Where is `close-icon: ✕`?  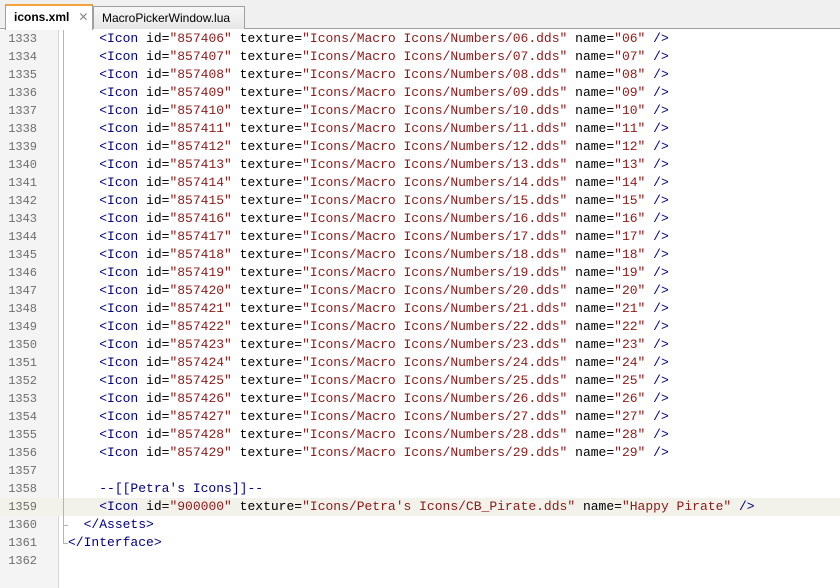 close-icon: ✕ is located at coordinates (83, 17).